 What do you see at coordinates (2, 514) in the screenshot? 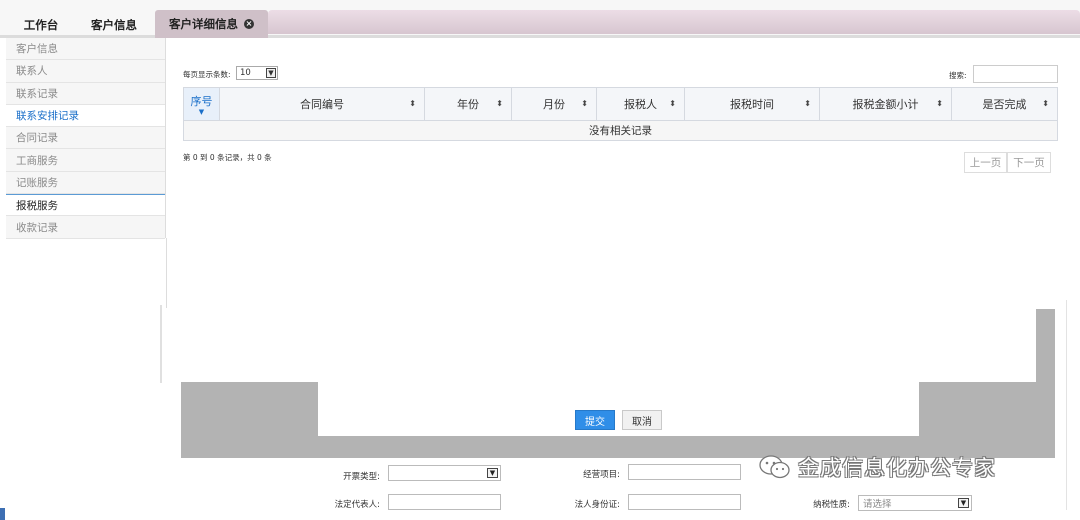
I see `corner-marker` at bounding box center [2, 514].